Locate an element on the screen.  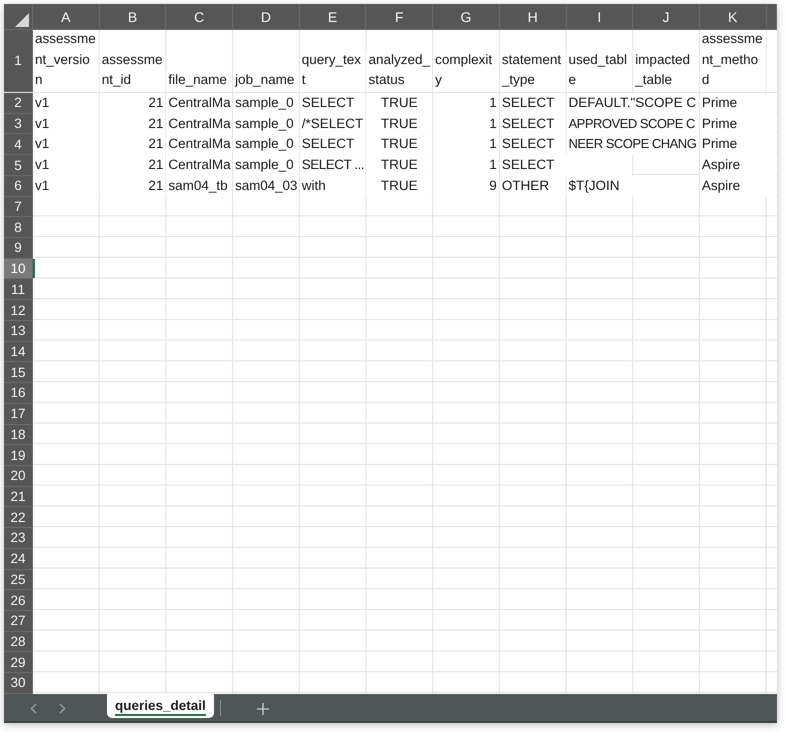
row-header: 15 is located at coordinates (18, 373).